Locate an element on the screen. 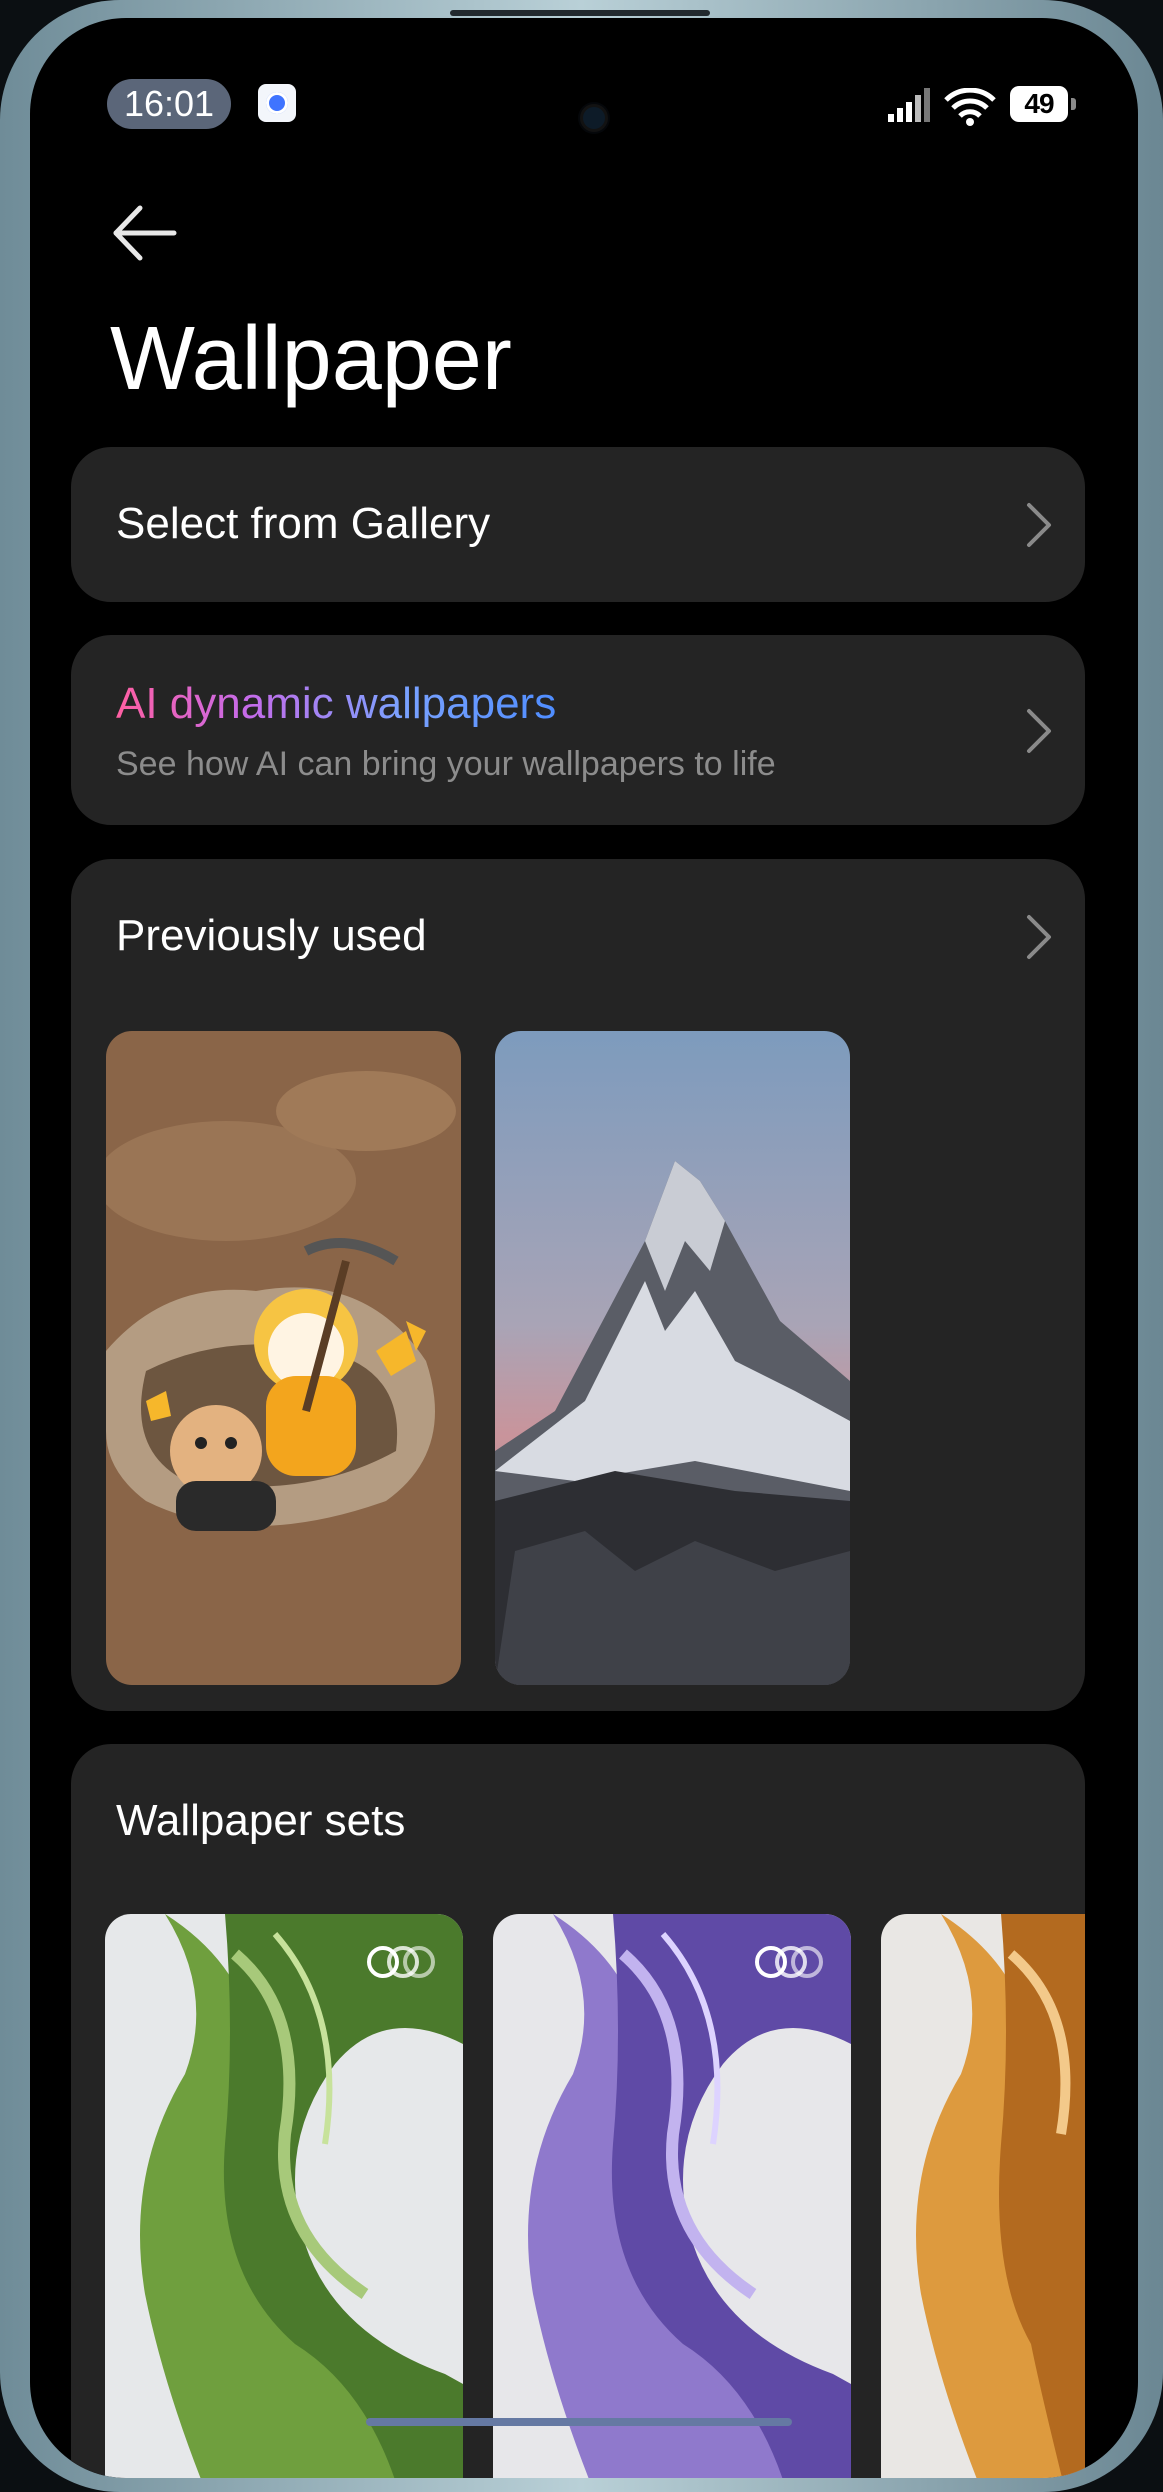 This screenshot has width=1163, height=2492. wallpaper-set-purple is located at coordinates (672, 2196).